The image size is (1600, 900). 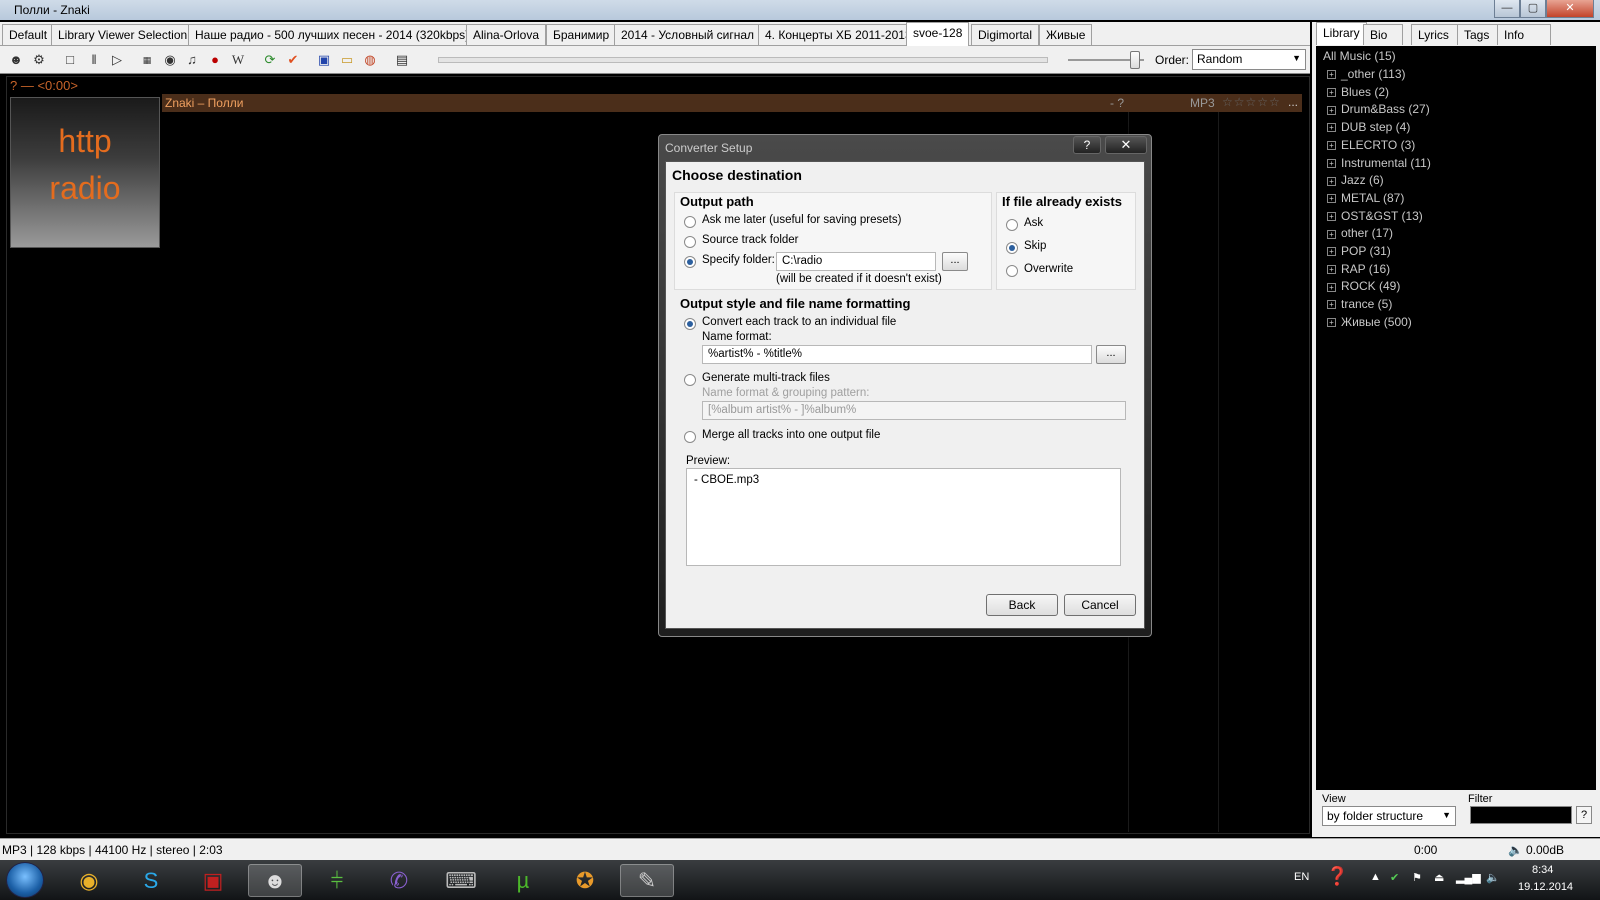 What do you see at coordinates (270, 60) in the screenshot?
I see `refresh-icon: ⟳` at bounding box center [270, 60].